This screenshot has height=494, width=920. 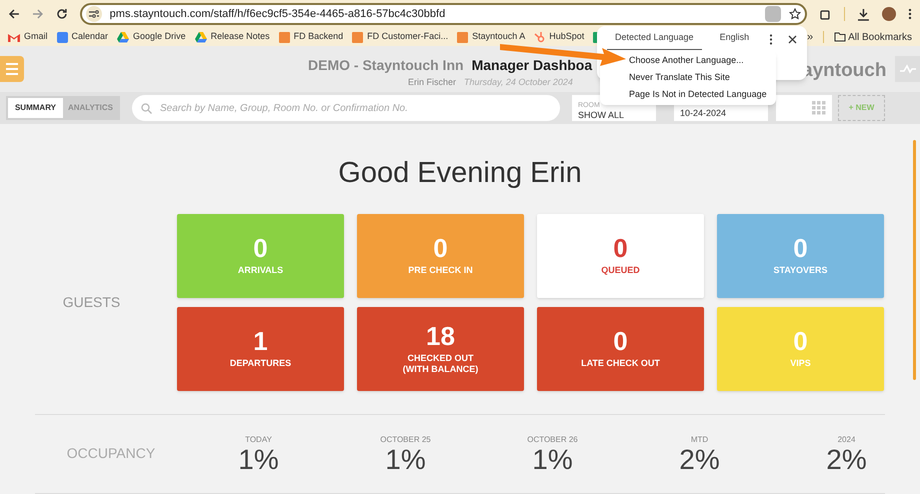 I want to click on tile-count: 18, so click(x=440, y=335).